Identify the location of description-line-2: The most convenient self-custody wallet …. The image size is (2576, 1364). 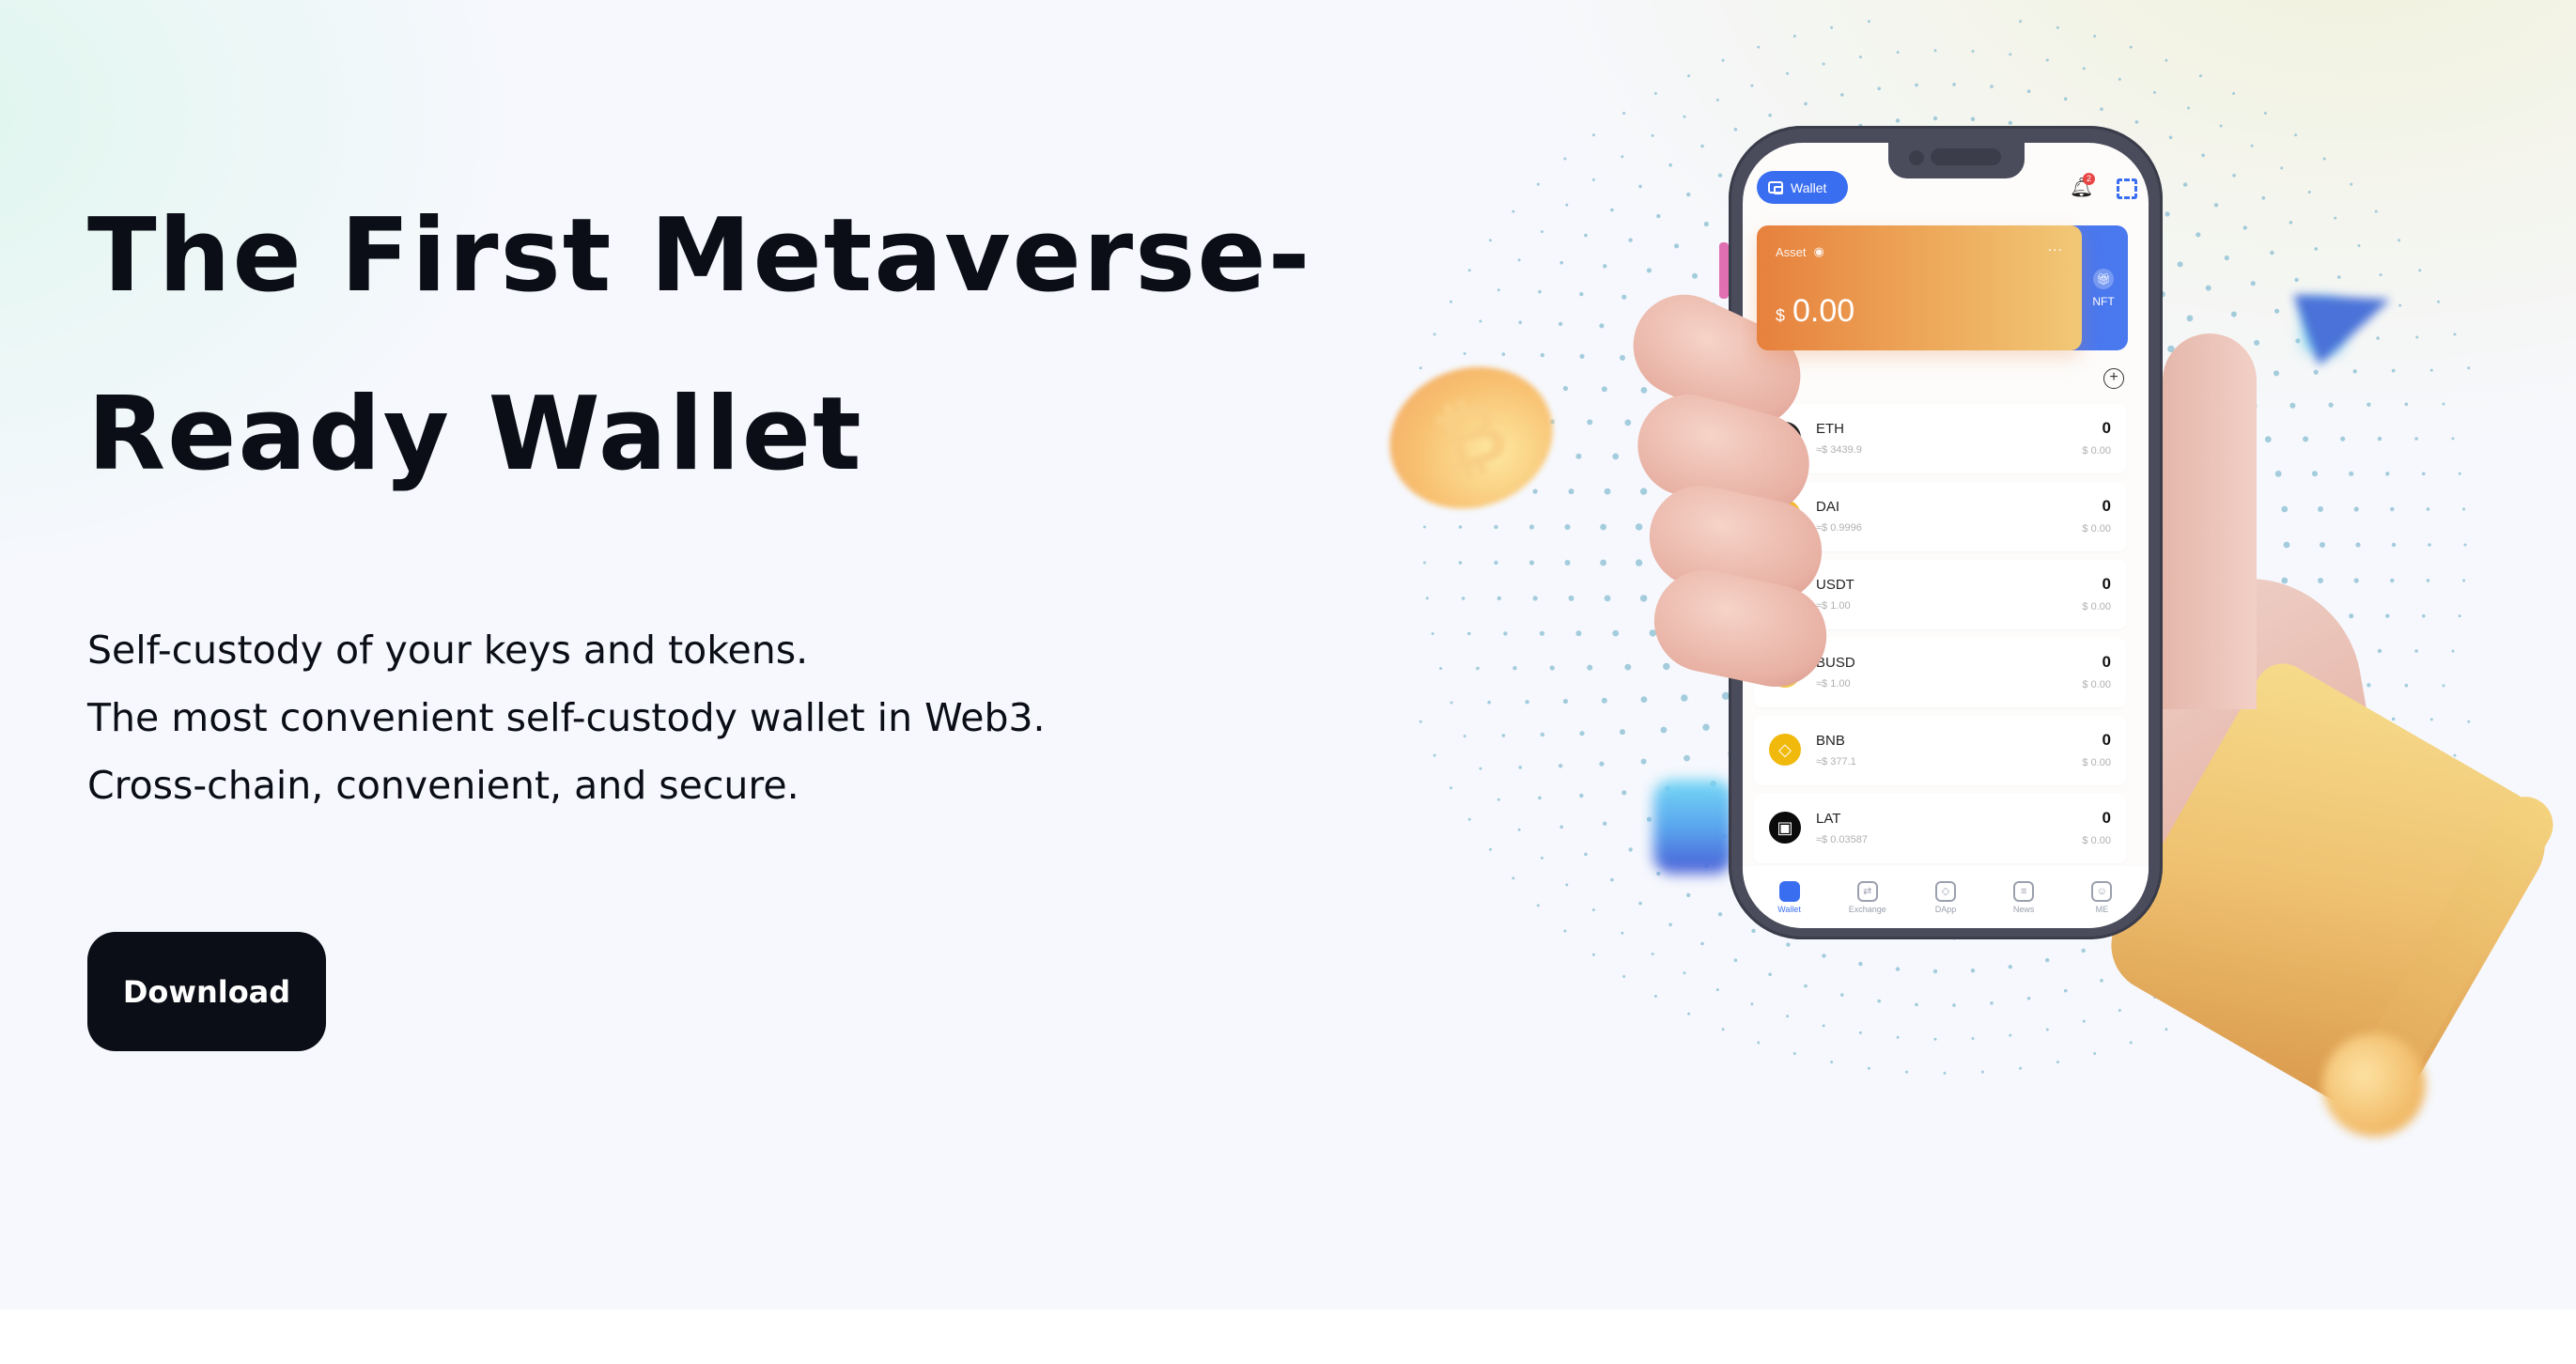
(566, 717).